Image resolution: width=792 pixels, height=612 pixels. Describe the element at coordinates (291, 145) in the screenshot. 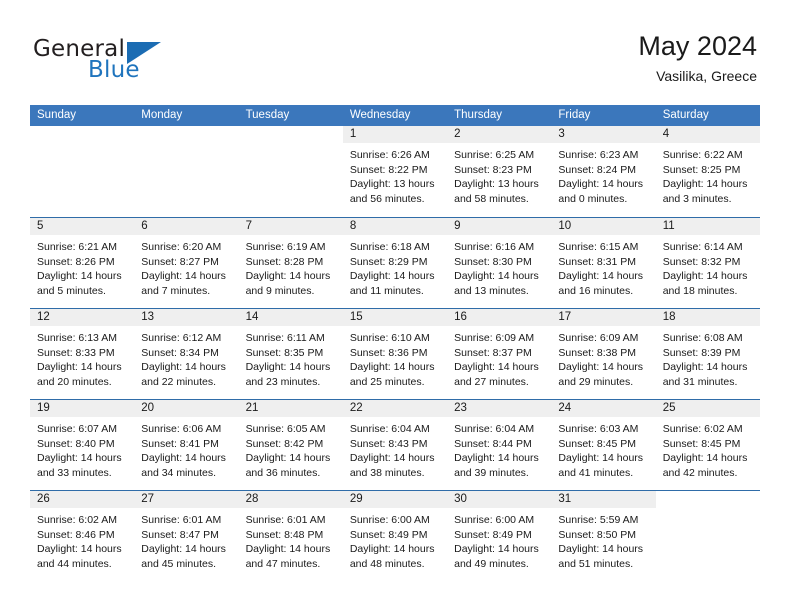

I see `day-details` at that location.